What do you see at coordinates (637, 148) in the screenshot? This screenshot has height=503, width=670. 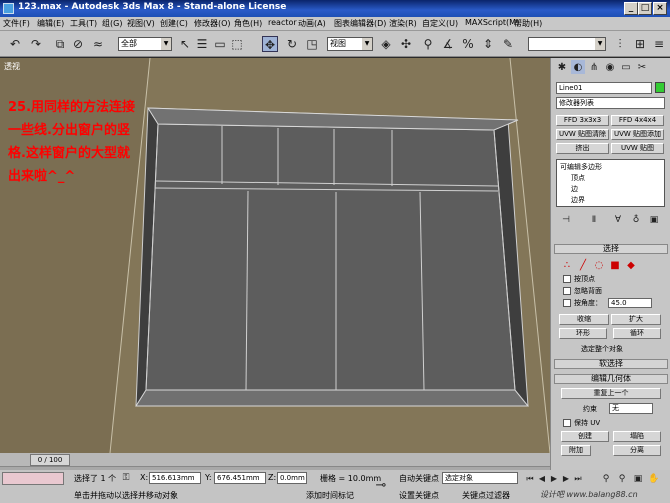 I see `uvw-map-button: UVW 贴图` at bounding box center [637, 148].